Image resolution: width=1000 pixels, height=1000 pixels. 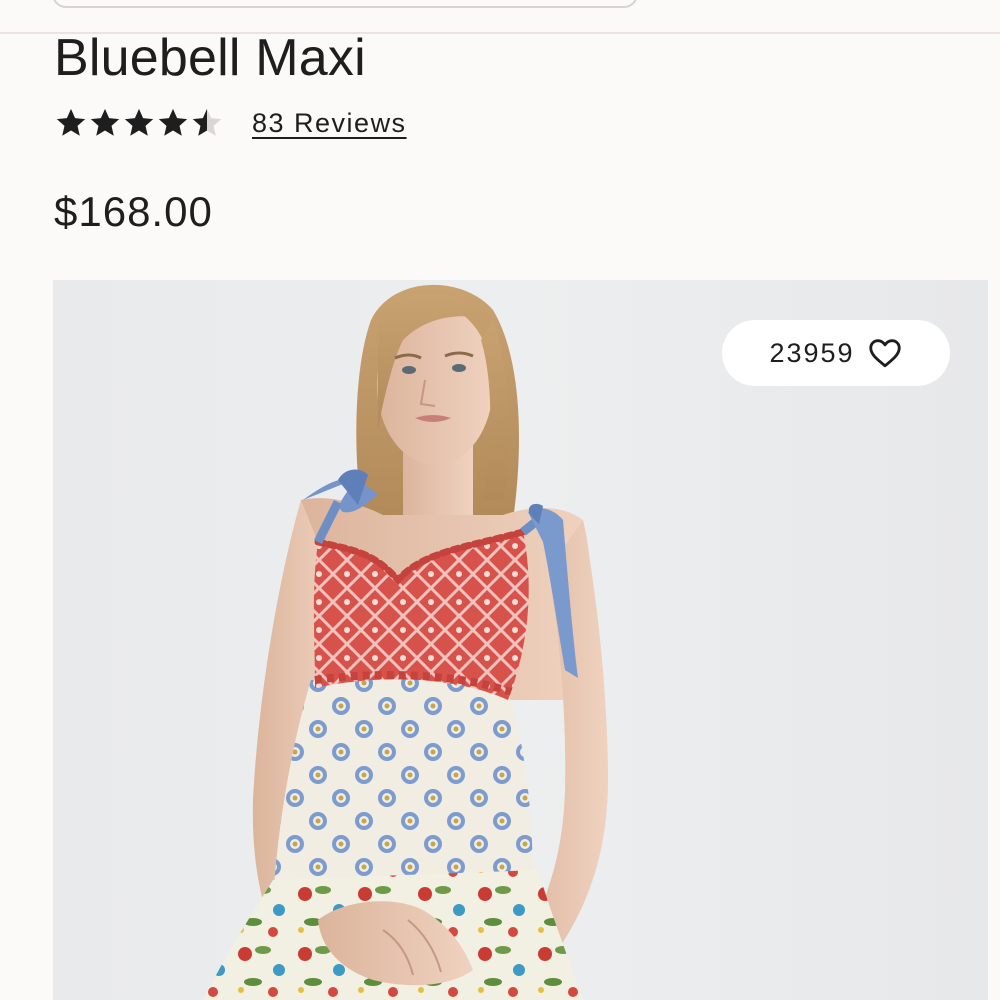 I want to click on reviews-link: 83 Reviews, so click(x=329, y=123).